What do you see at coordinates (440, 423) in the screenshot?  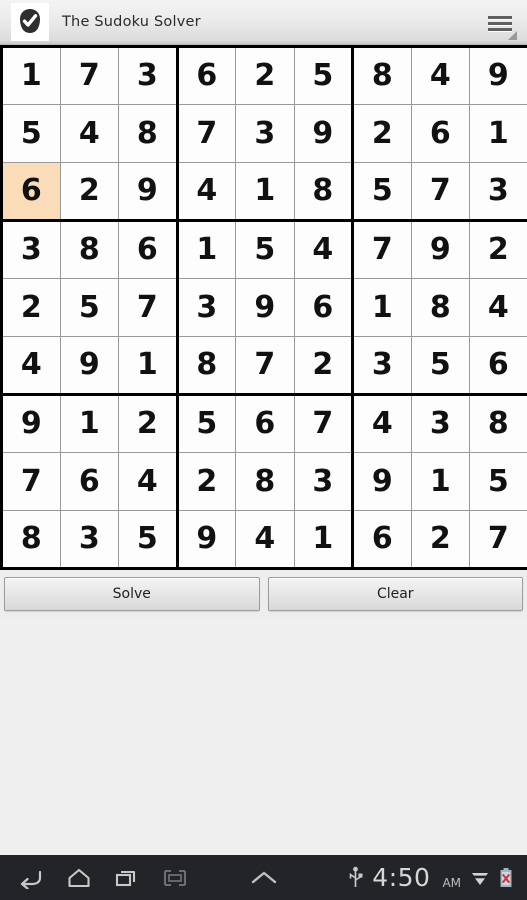 I see `sudoku-cell-r7c8: 3` at bounding box center [440, 423].